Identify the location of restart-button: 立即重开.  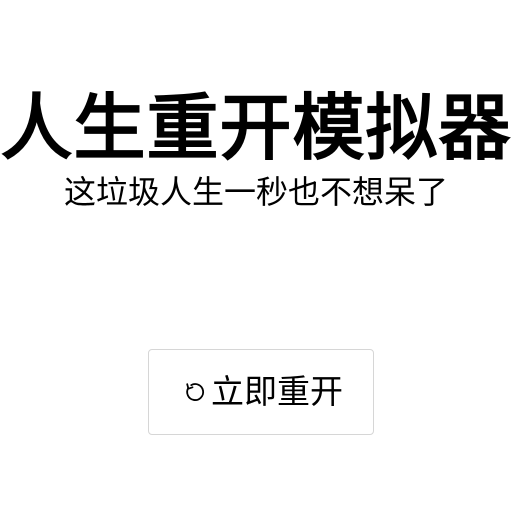
(261, 392).